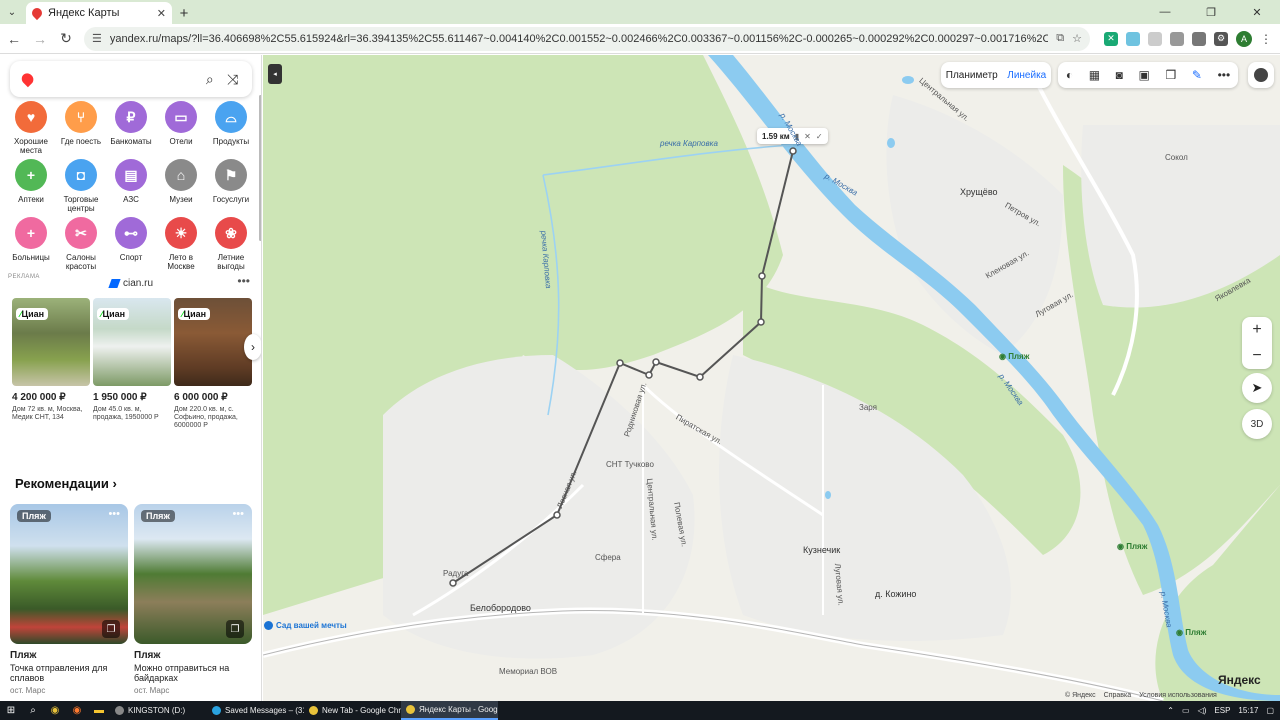 The width and height of the screenshot is (1280, 720). What do you see at coordinates (1170, 710) in the screenshot?
I see `tray-arrow-icon: ⌃` at bounding box center [1170, 710].